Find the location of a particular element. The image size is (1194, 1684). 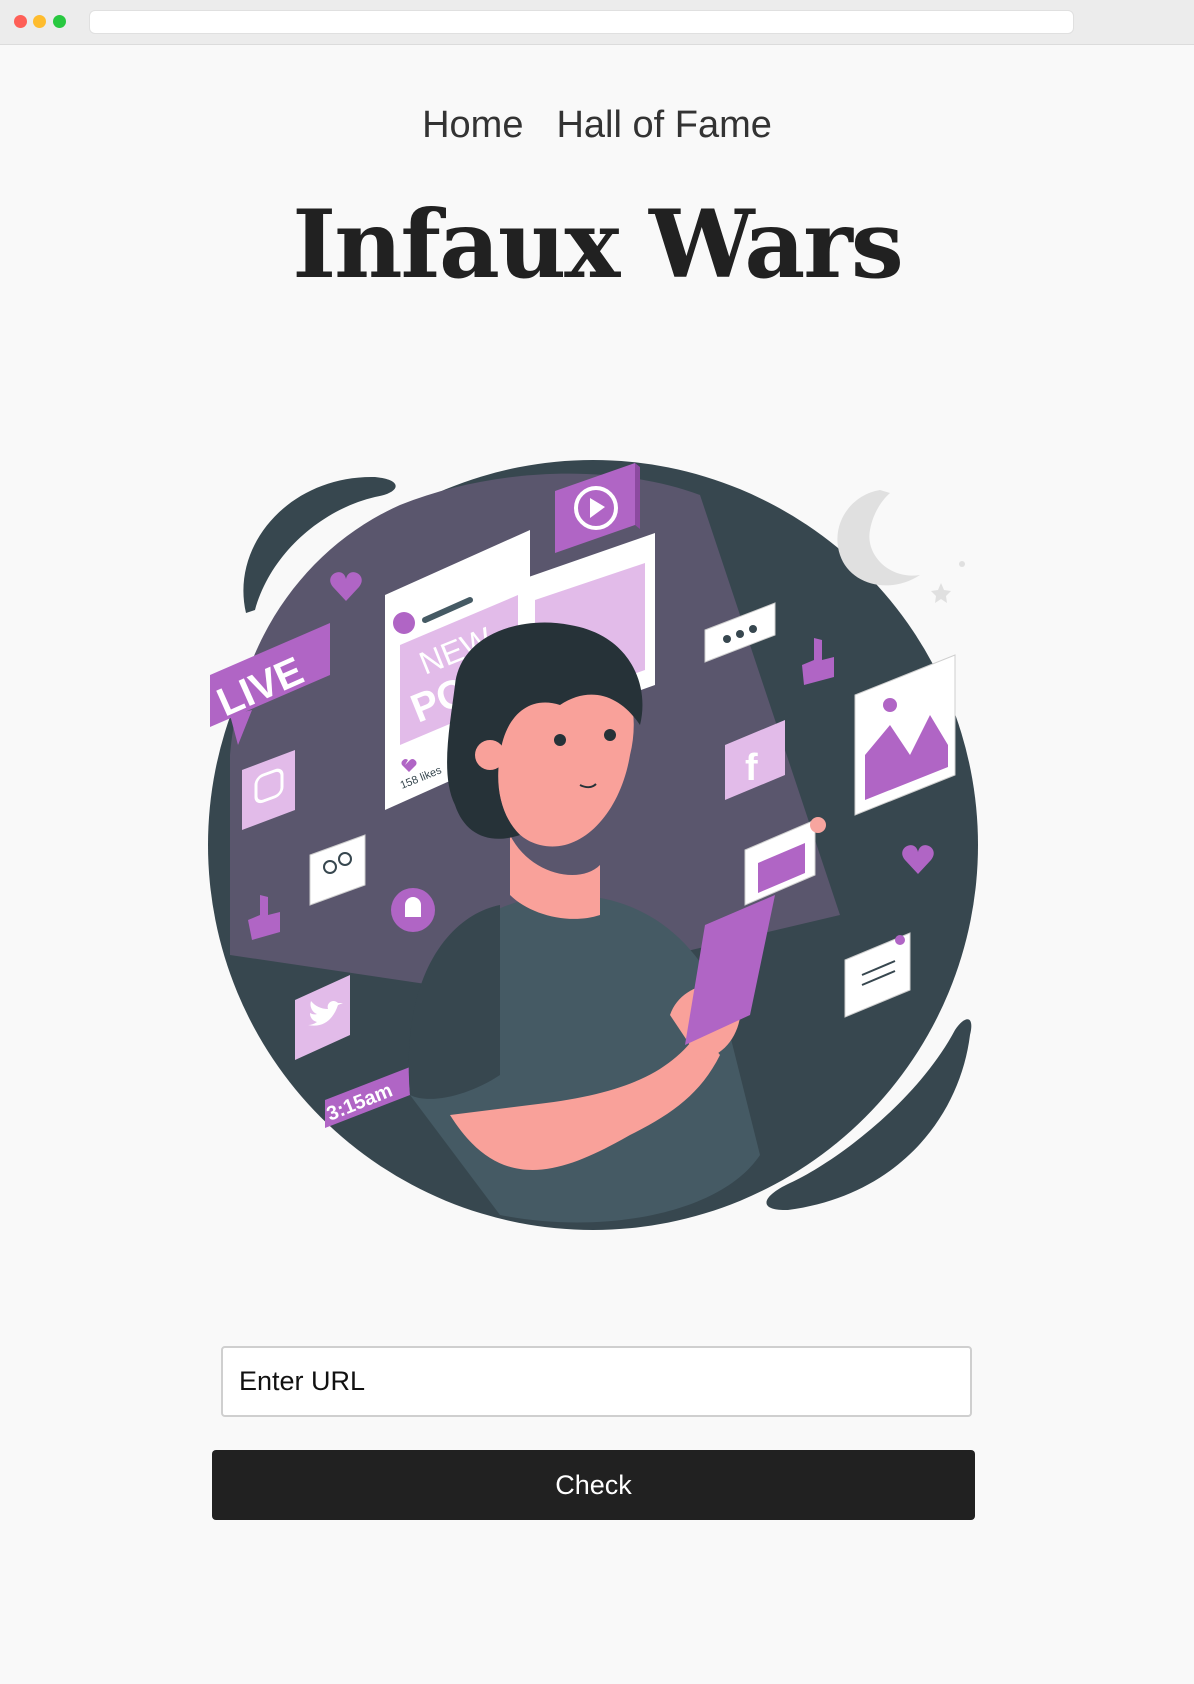

star-dot is located at coordinates (962, 564).